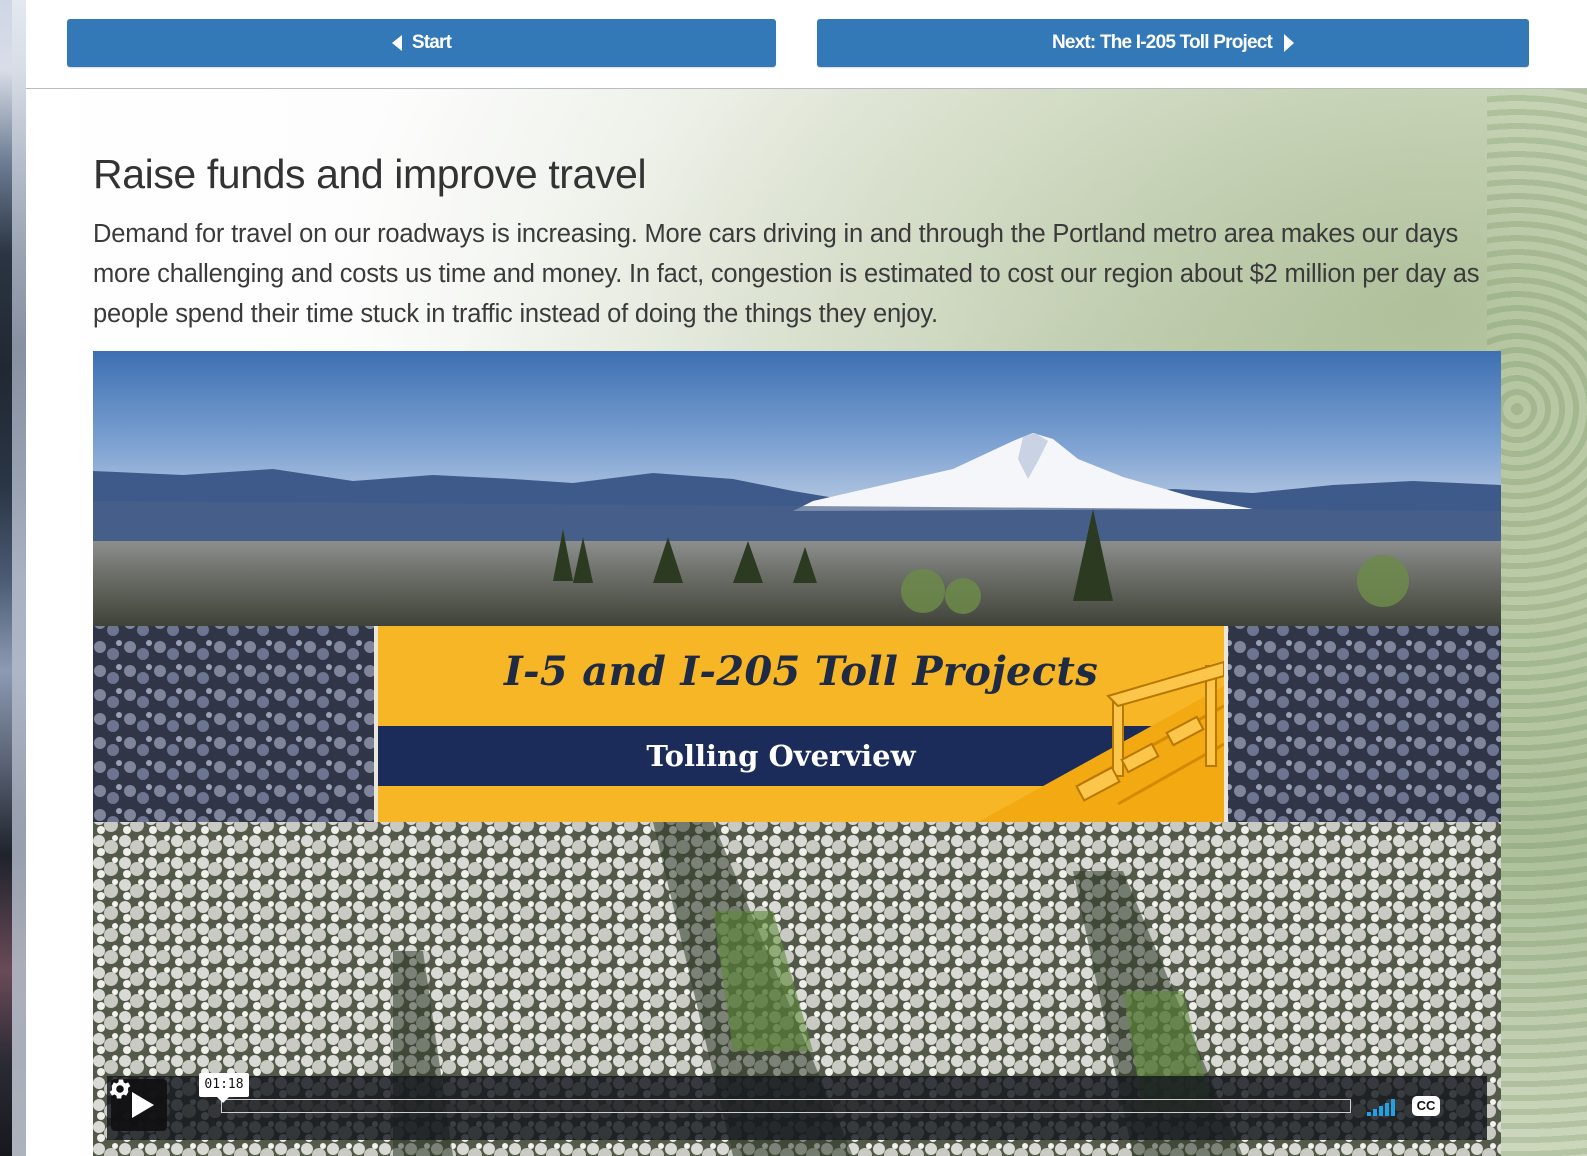  What do you see at coordinates (1384, 1107) in the screenshot?
I see `volume-icon` at bounding box center [1384, 1107].